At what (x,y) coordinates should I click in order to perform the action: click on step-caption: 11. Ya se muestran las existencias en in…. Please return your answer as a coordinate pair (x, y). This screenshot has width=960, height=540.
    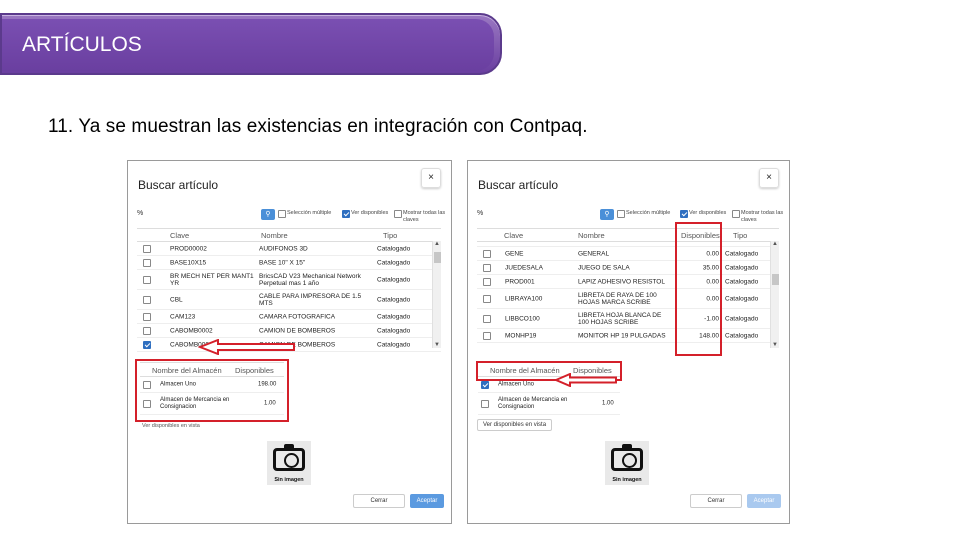
    Looking at the image, I should click on (318, 126).